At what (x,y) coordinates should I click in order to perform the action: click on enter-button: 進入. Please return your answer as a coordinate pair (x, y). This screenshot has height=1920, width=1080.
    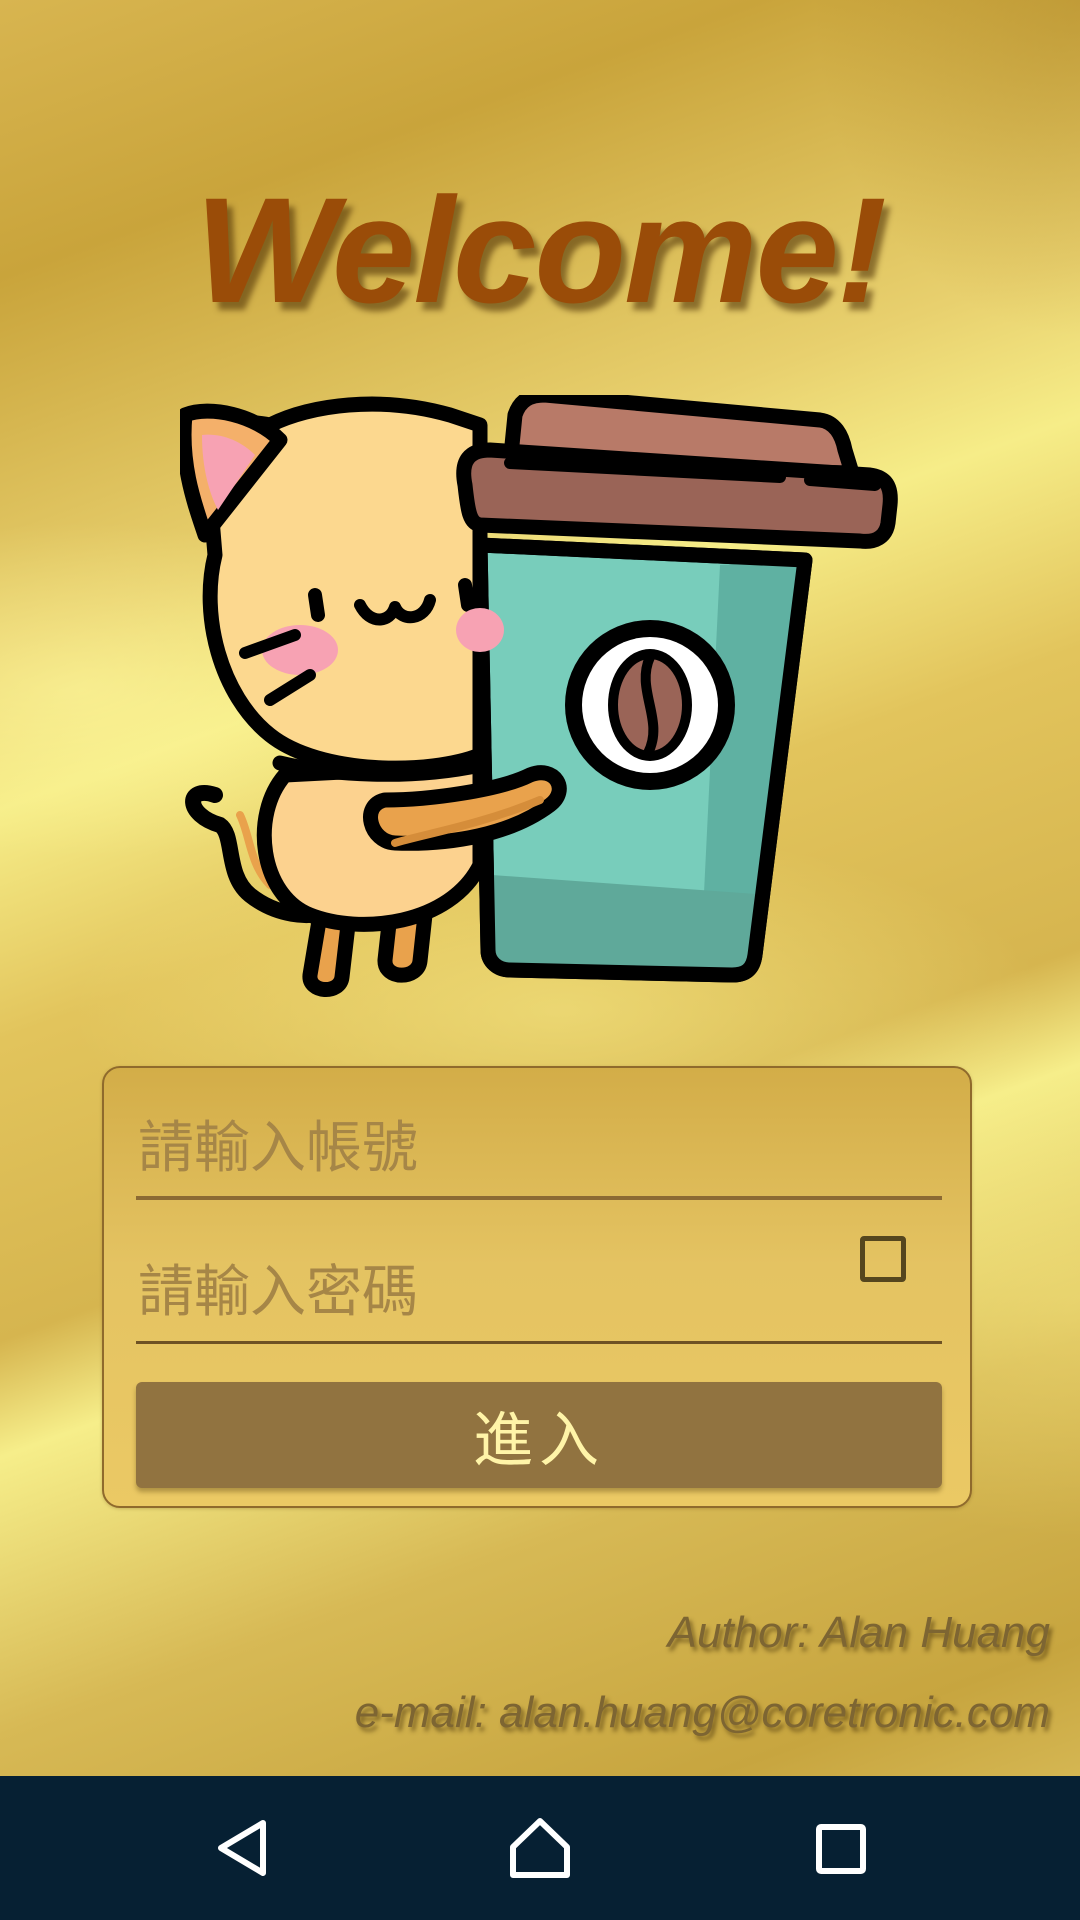
    Looking at the image, I should click on (539, 1435).